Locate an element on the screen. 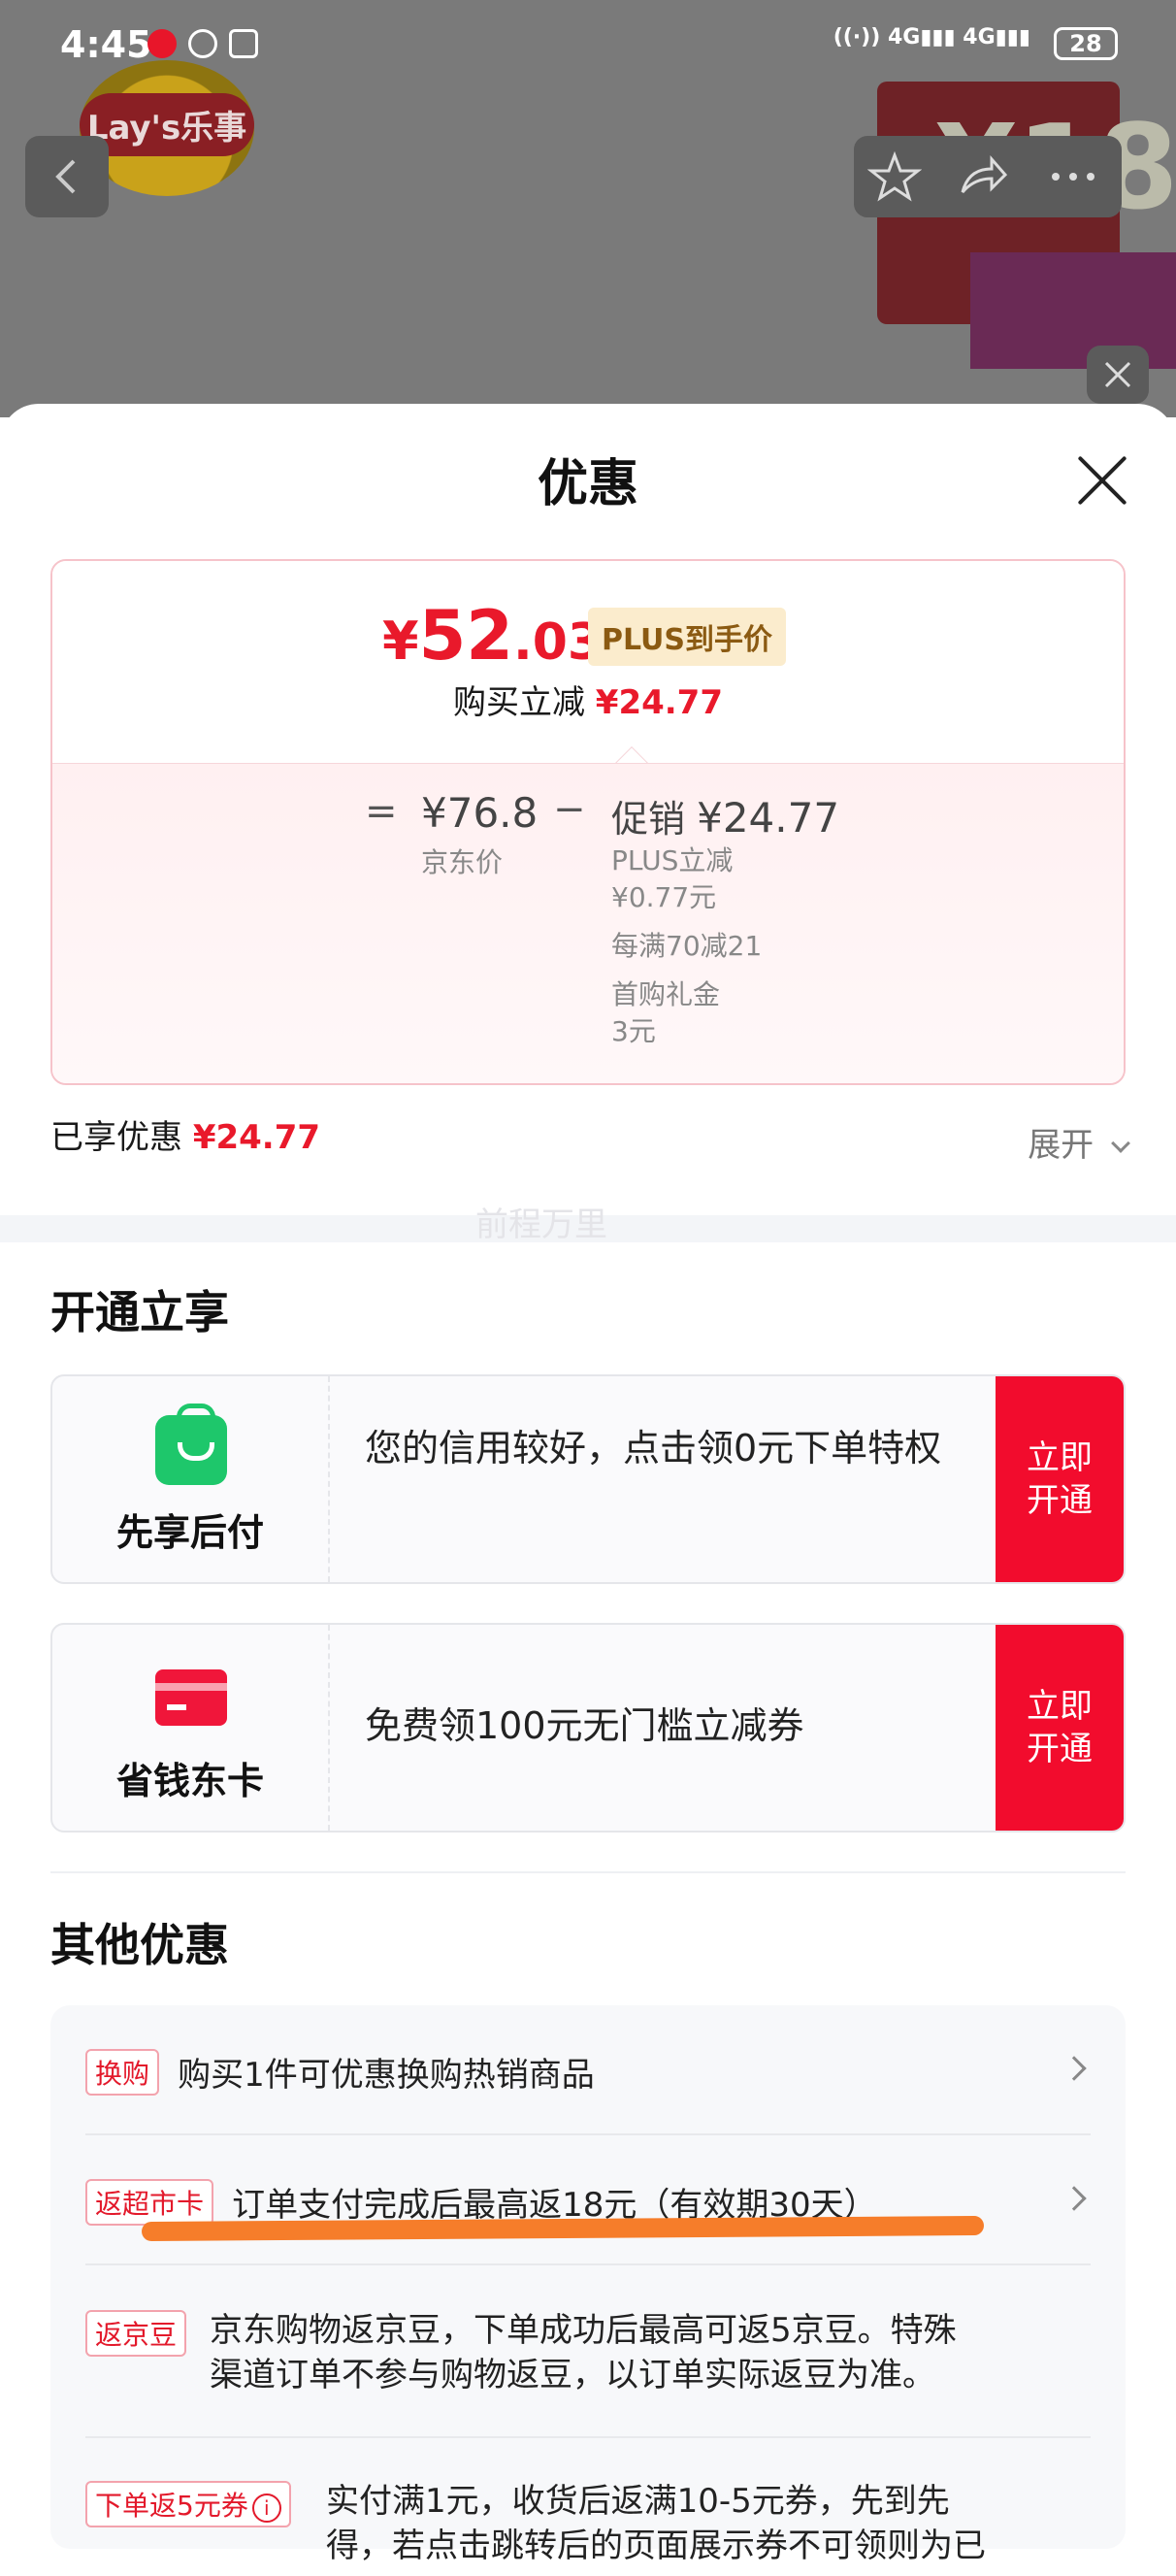 The height and width of the screenshot is (2576, 1176). saving-card-open-button: 立即开通 is located at coordinates (1060, 1728).